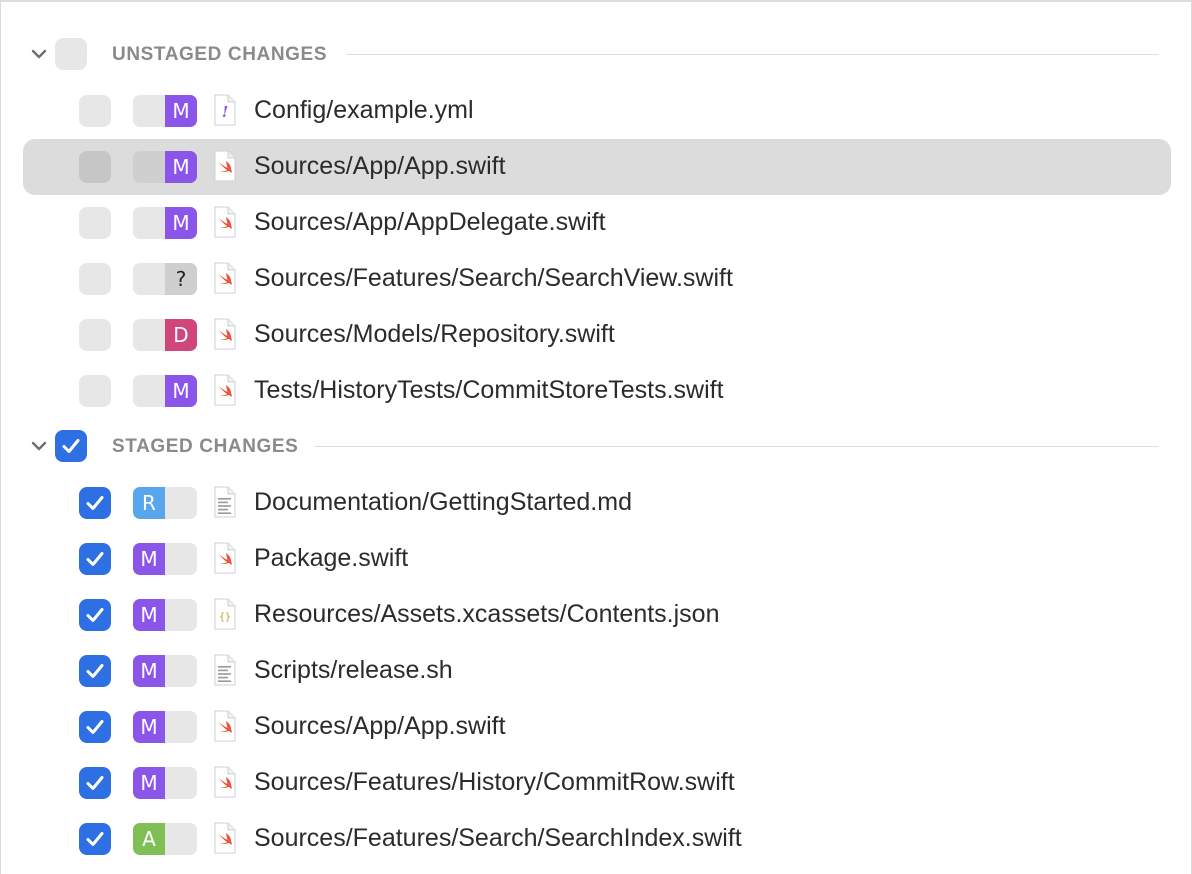  I want to click on yaml-file-icon: !, so click(225, 110).